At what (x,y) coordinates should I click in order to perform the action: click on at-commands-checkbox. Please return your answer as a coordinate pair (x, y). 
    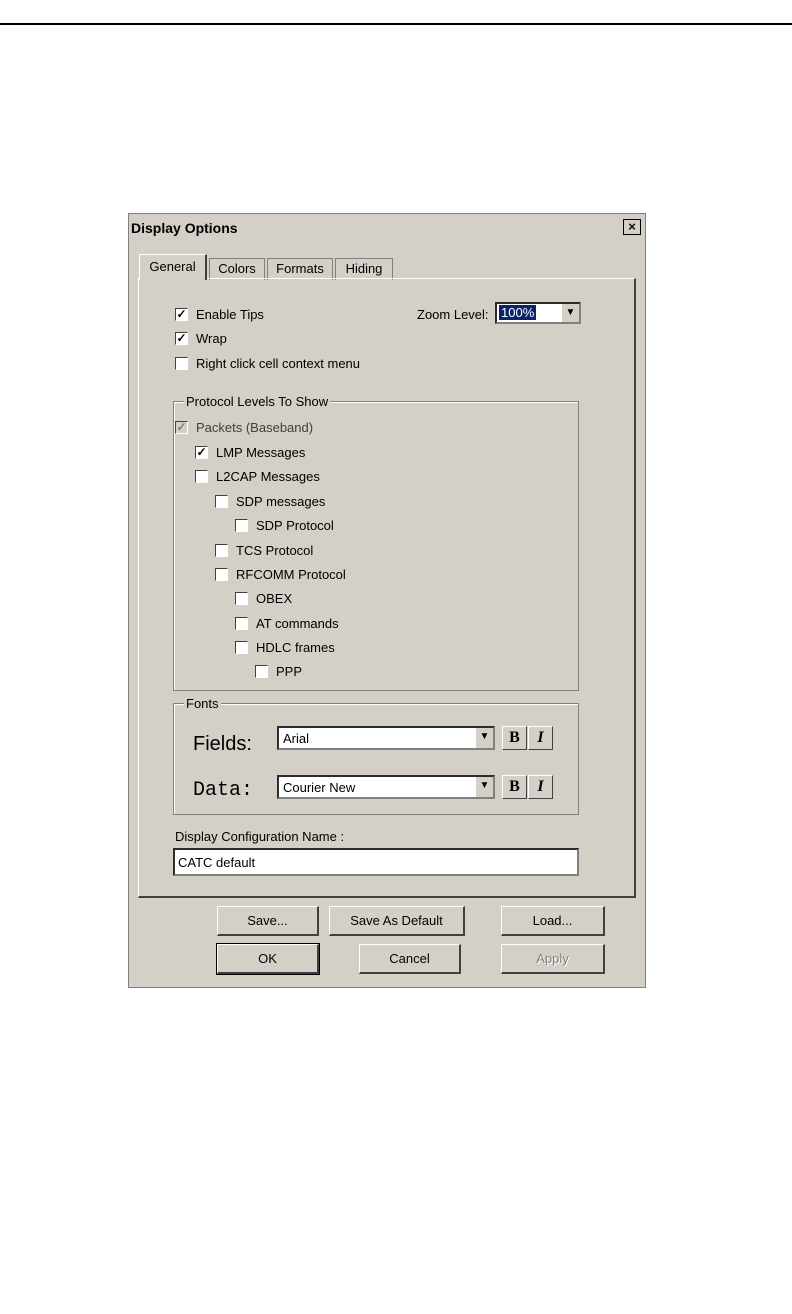
    Looking at the image, I should click on (241, 623).